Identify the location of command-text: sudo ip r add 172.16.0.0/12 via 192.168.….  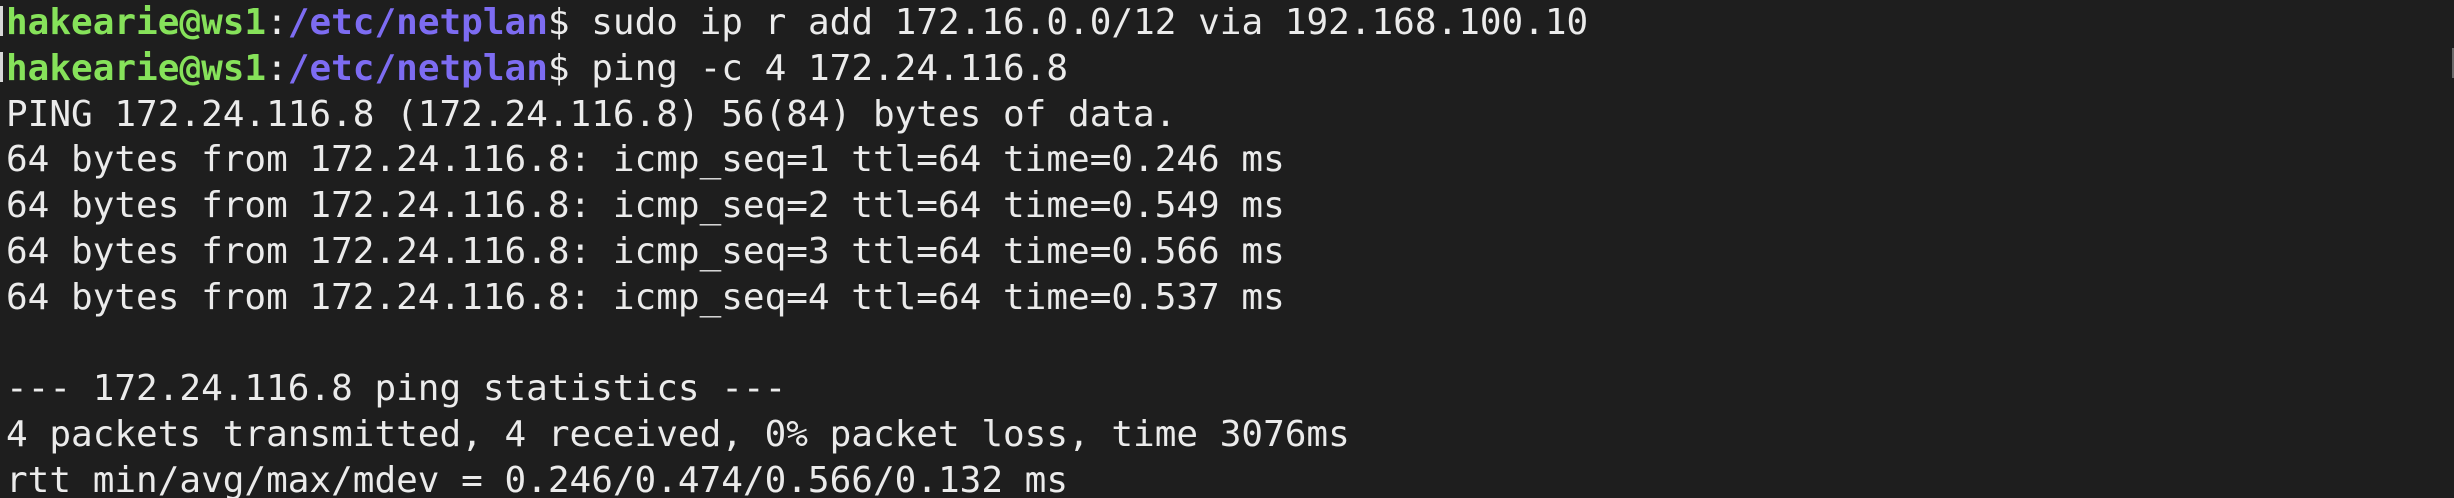
(1079, 22).